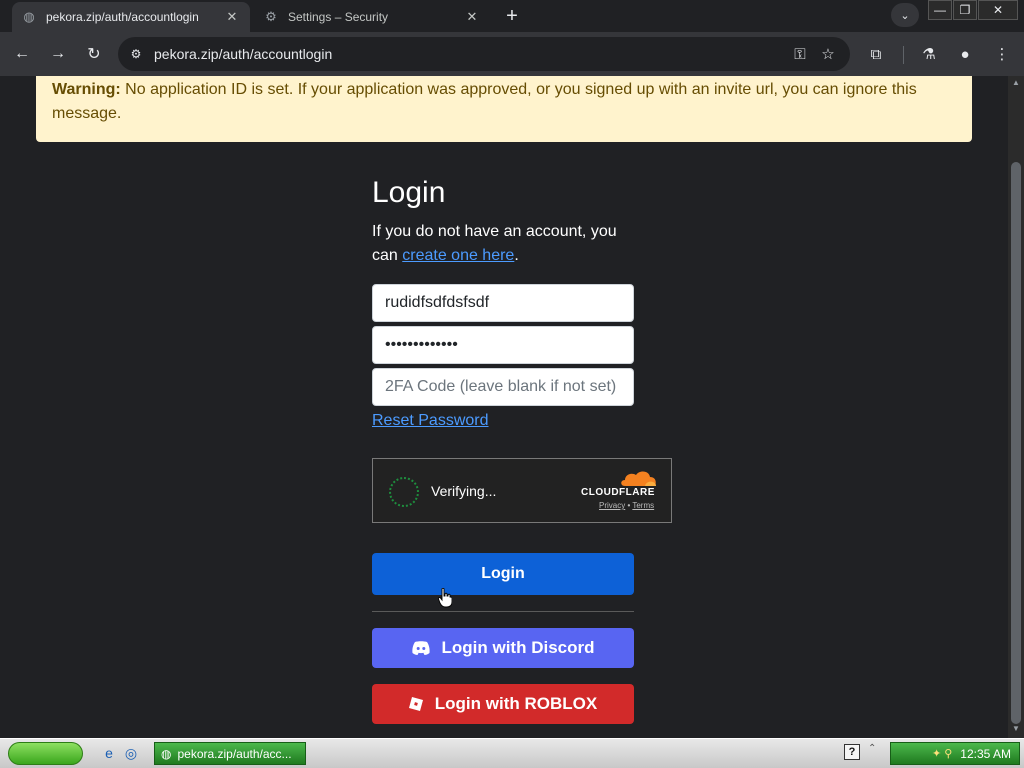 This screenshot has width=1024, height=768. What do you see at coordinates (1016, 728) in the screenshot?
I see `scroll-down-icon: ▼` at bounding box center [1016, 728].